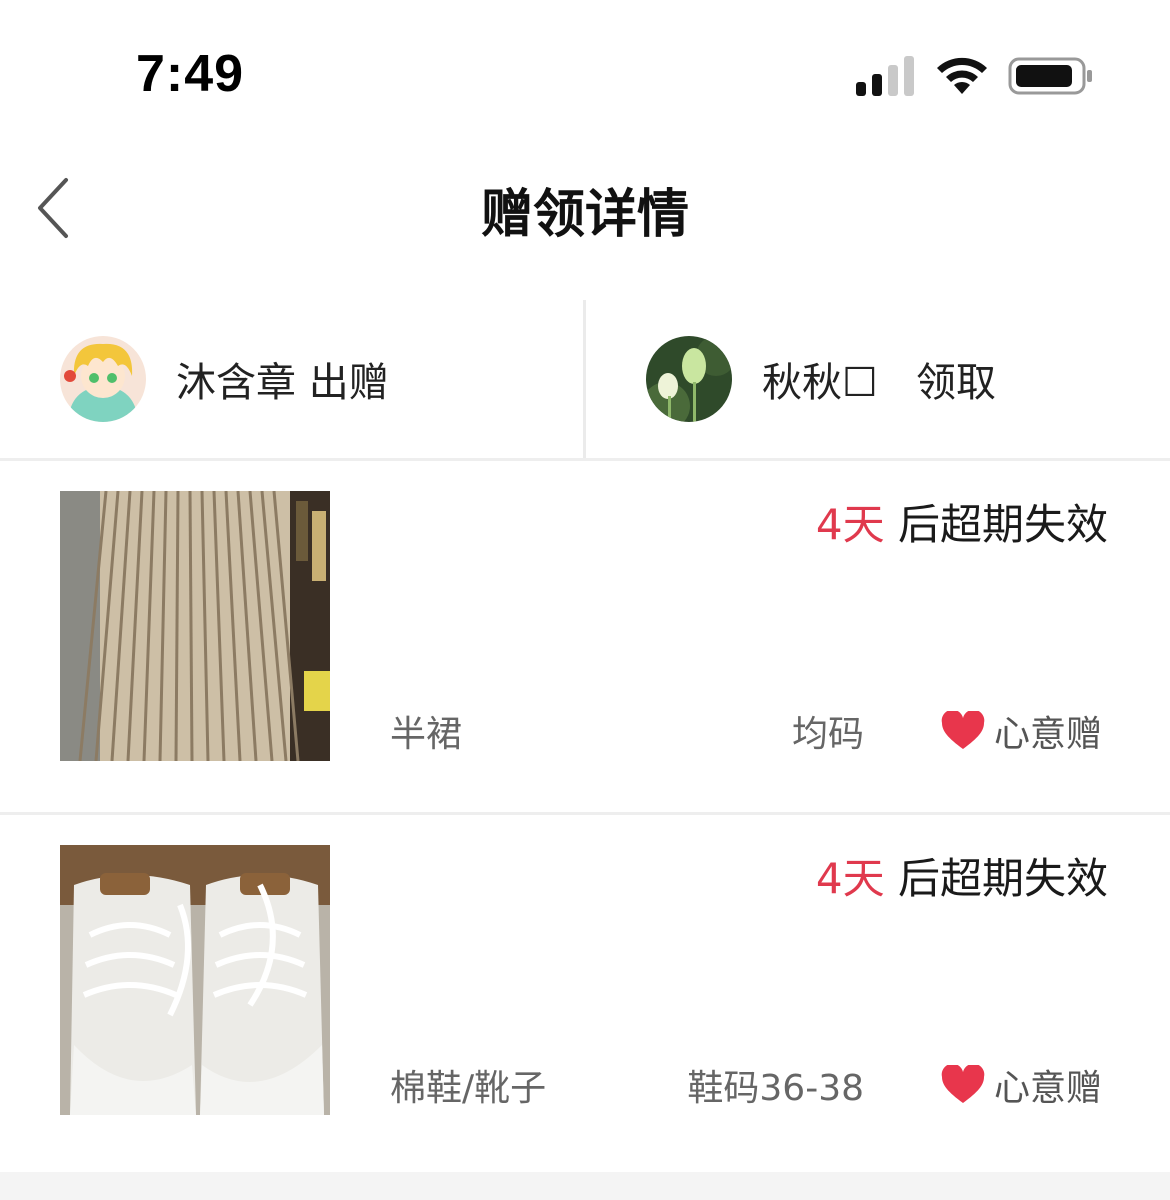  I want to click on item-category: 棉鞋/靴子, so click(468, 1088).